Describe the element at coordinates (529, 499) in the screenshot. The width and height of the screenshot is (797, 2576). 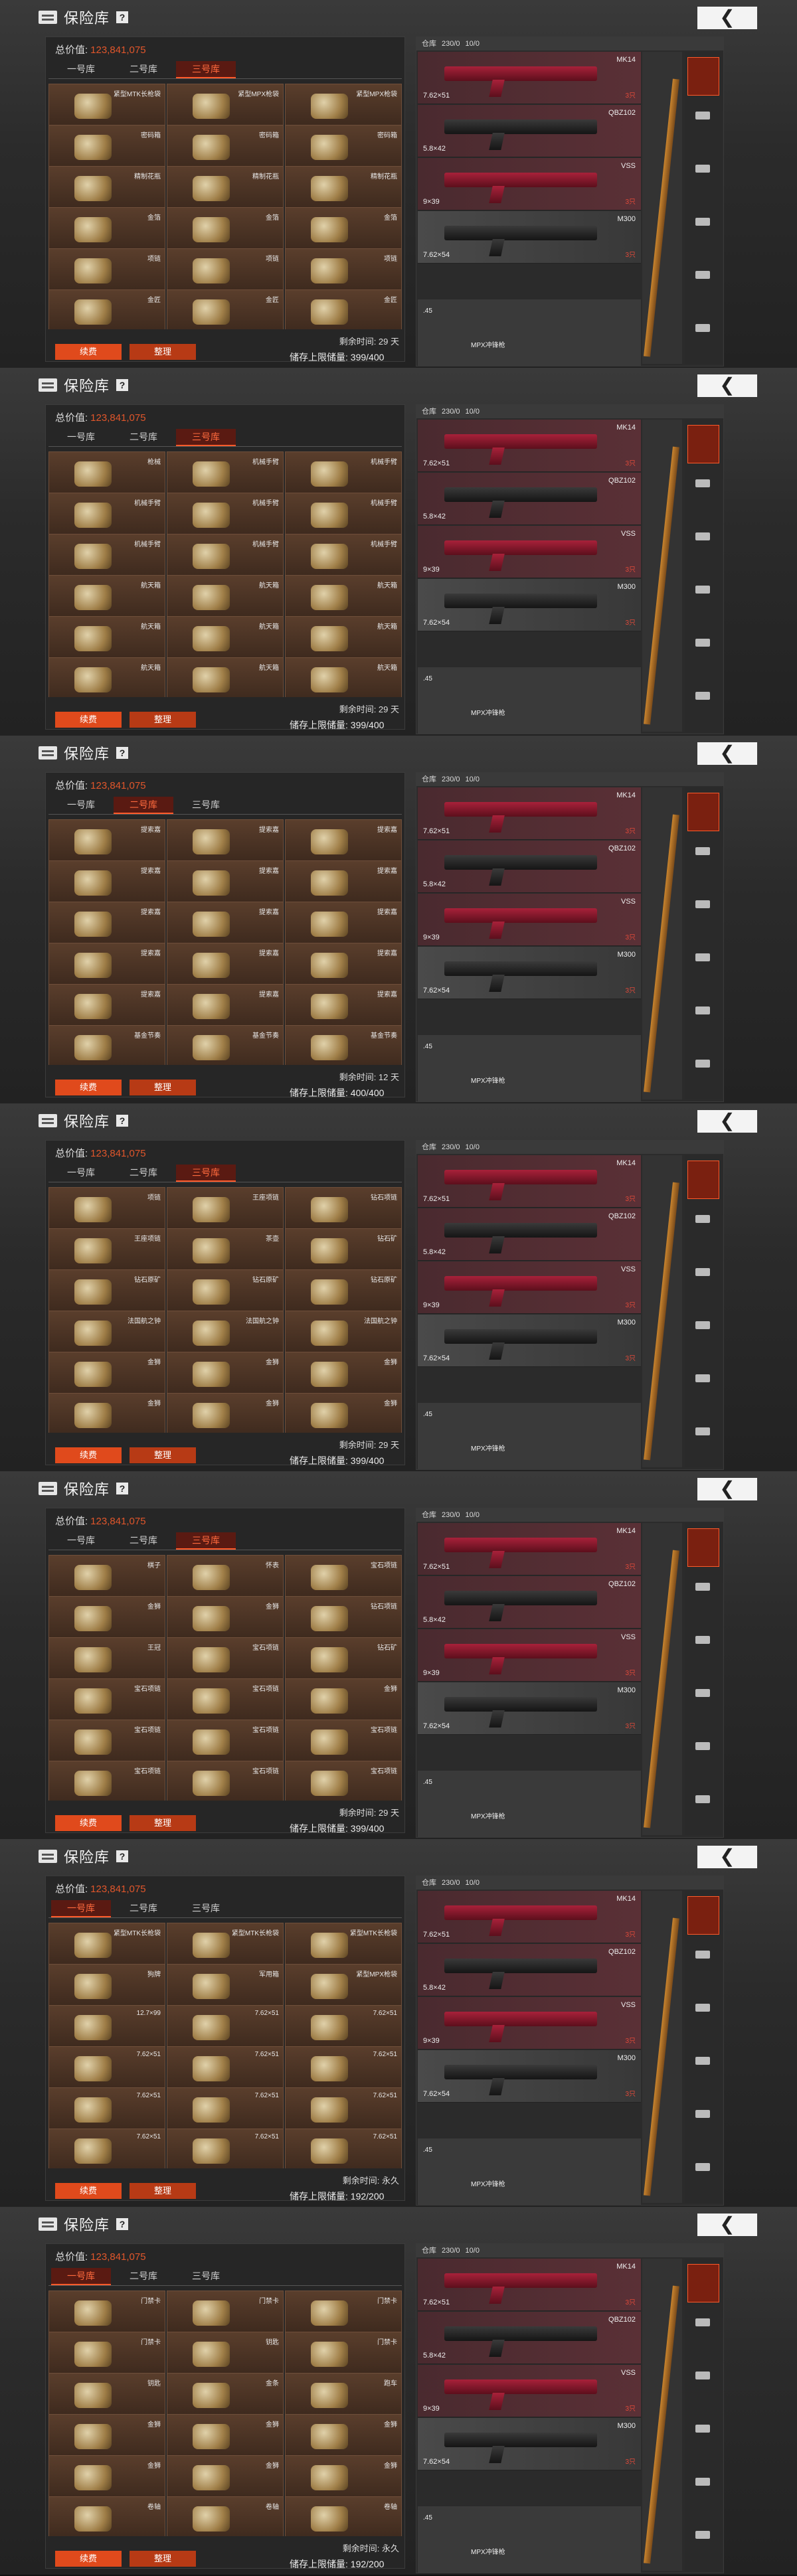
I see `weapon-slot: QBZ102 5.8×42` at that location.